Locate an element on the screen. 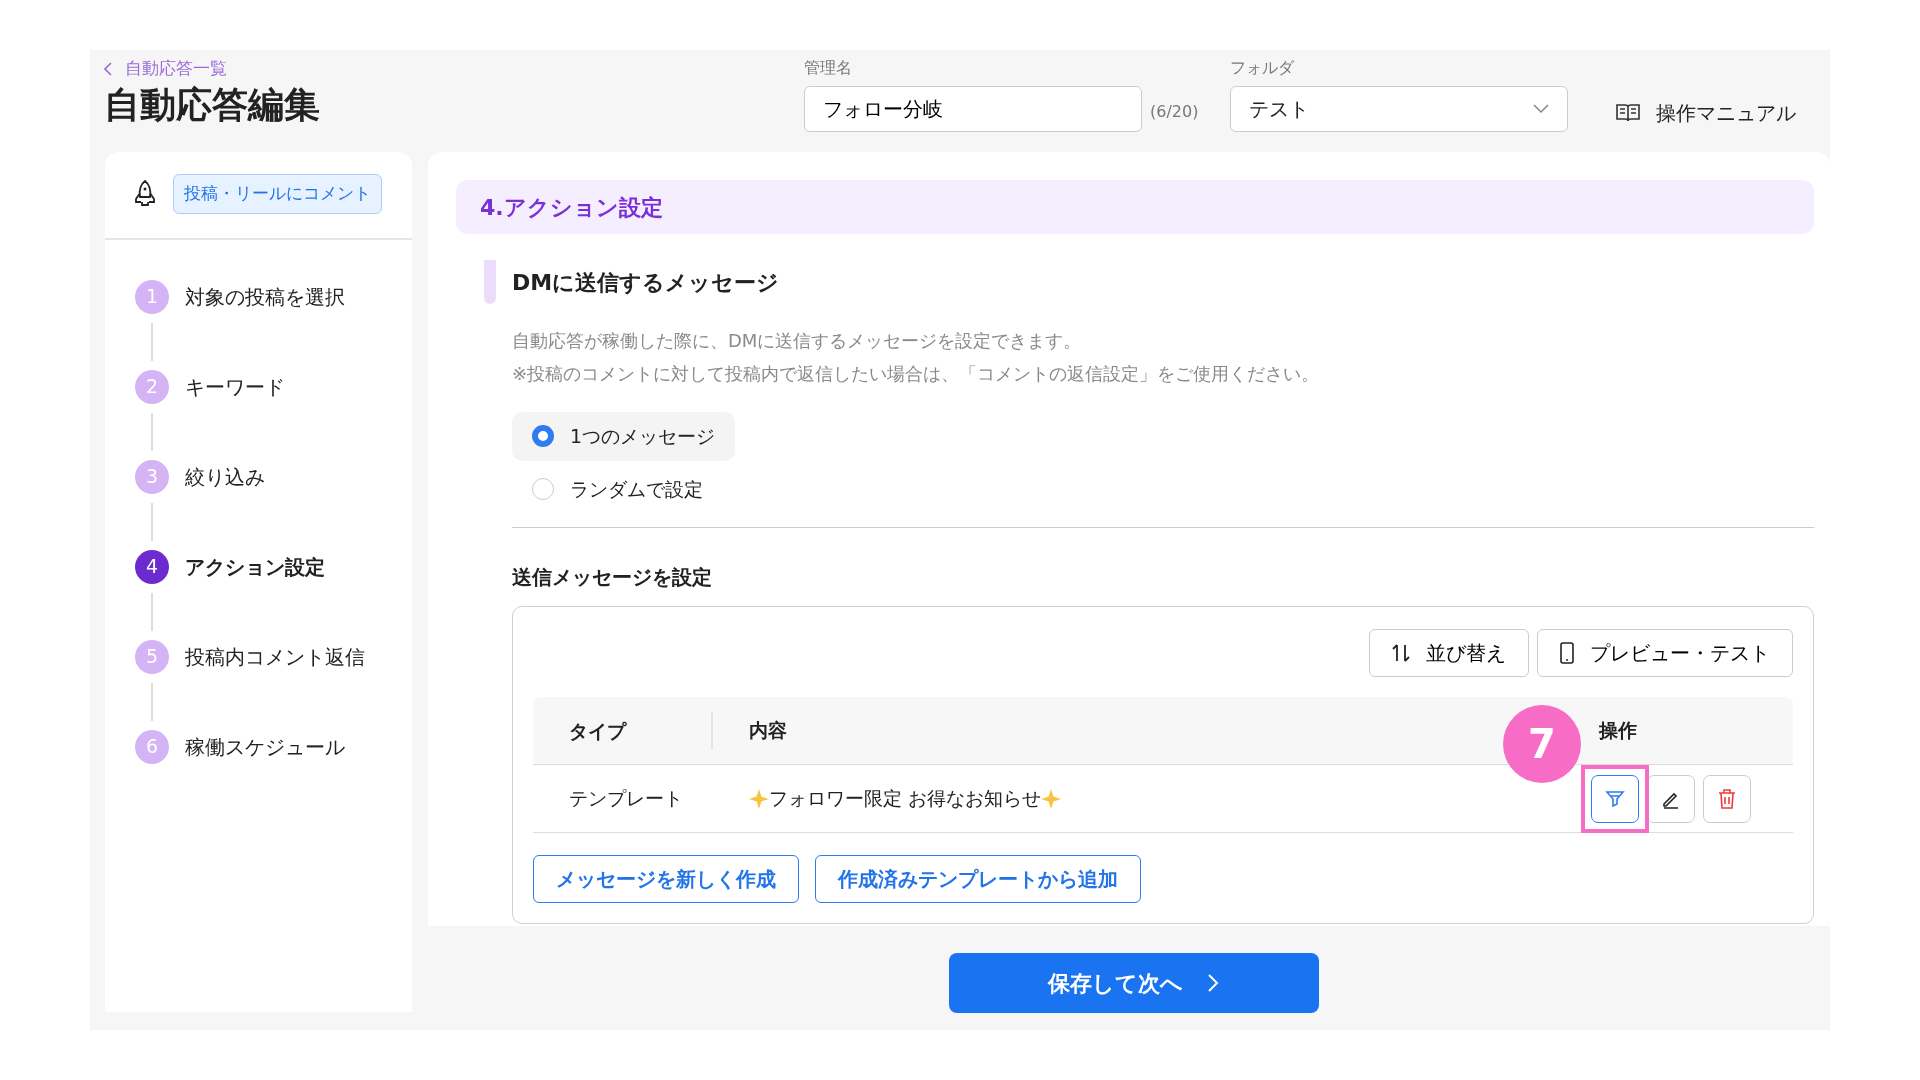  add-message-button: メッセージを新しく作成 is located at coordinates (666, 879).